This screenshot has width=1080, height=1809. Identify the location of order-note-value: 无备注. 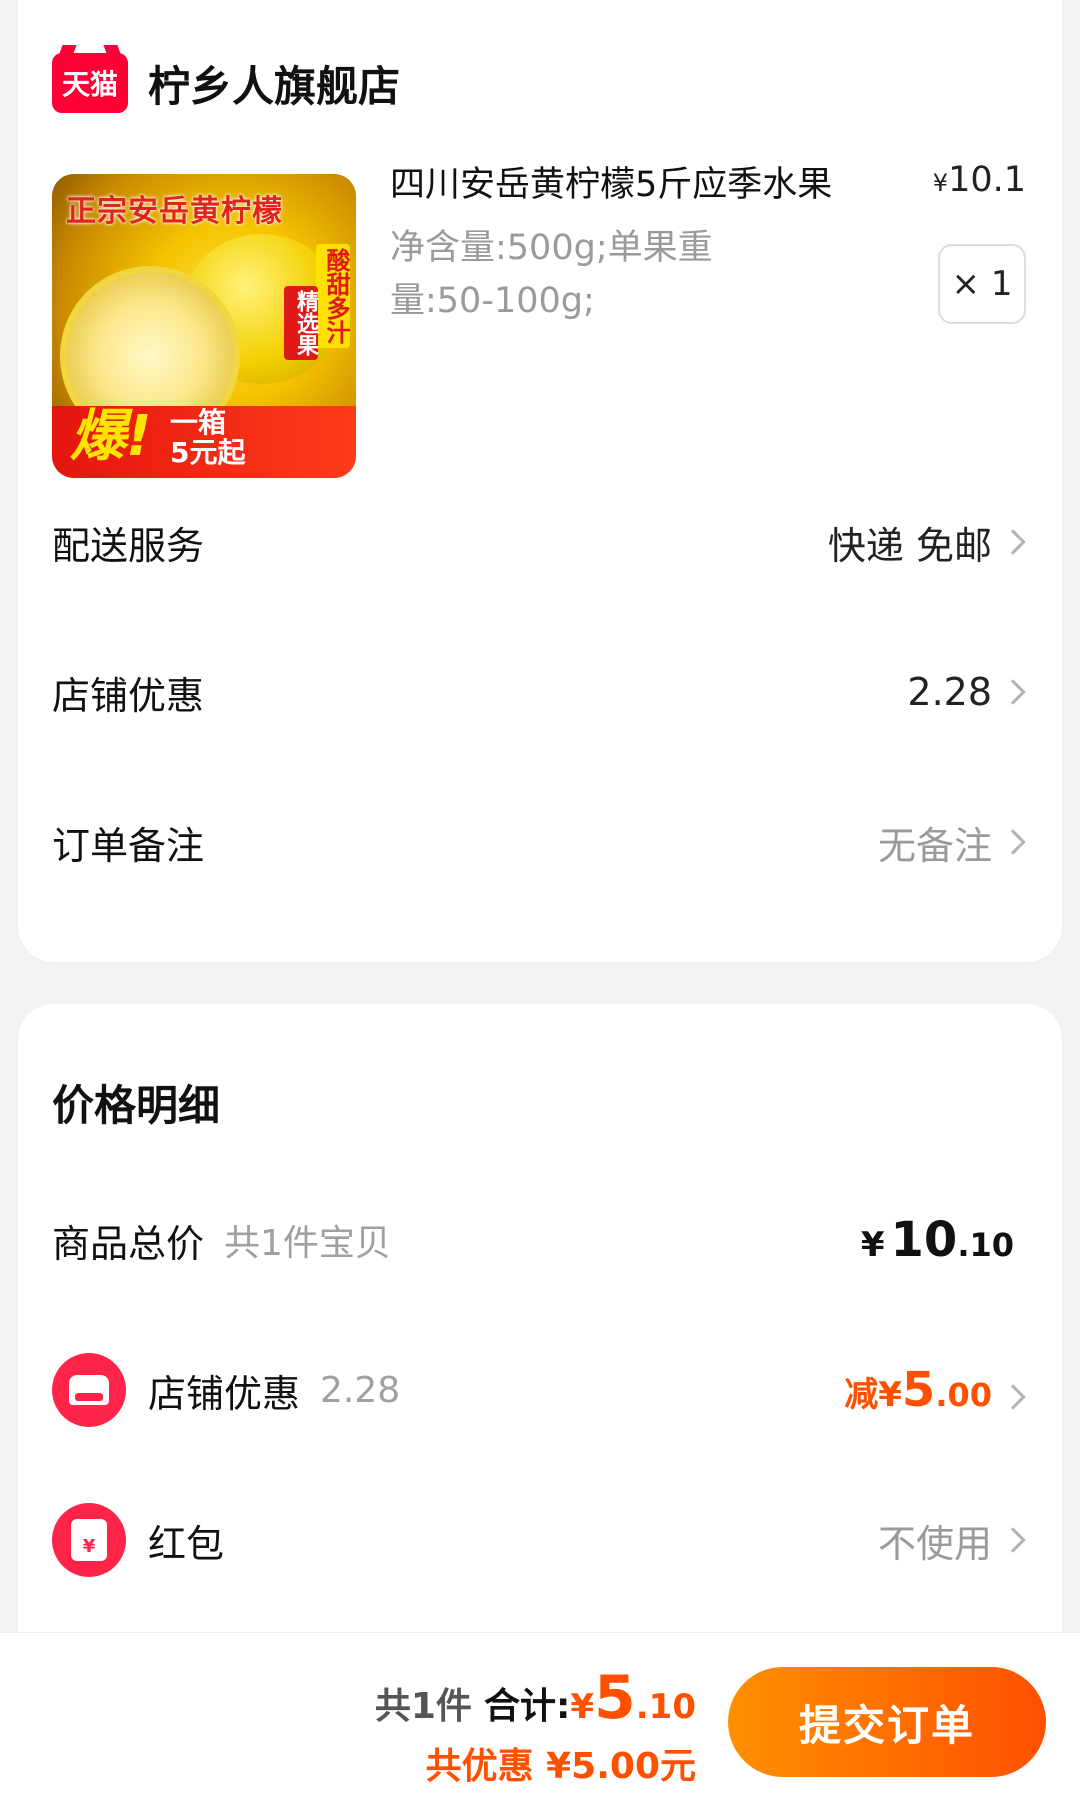
(953, 842).